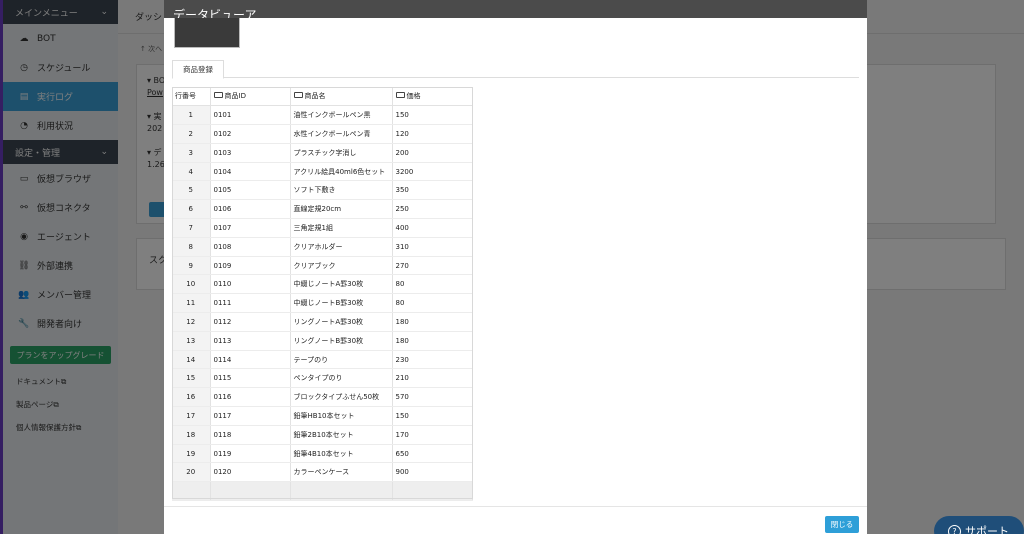 The height and width of the screenshot is (534, 1024). Describe the element at coordinates (250, 435) in the screenshot. I see `table-cell-id: 0118` at that location.